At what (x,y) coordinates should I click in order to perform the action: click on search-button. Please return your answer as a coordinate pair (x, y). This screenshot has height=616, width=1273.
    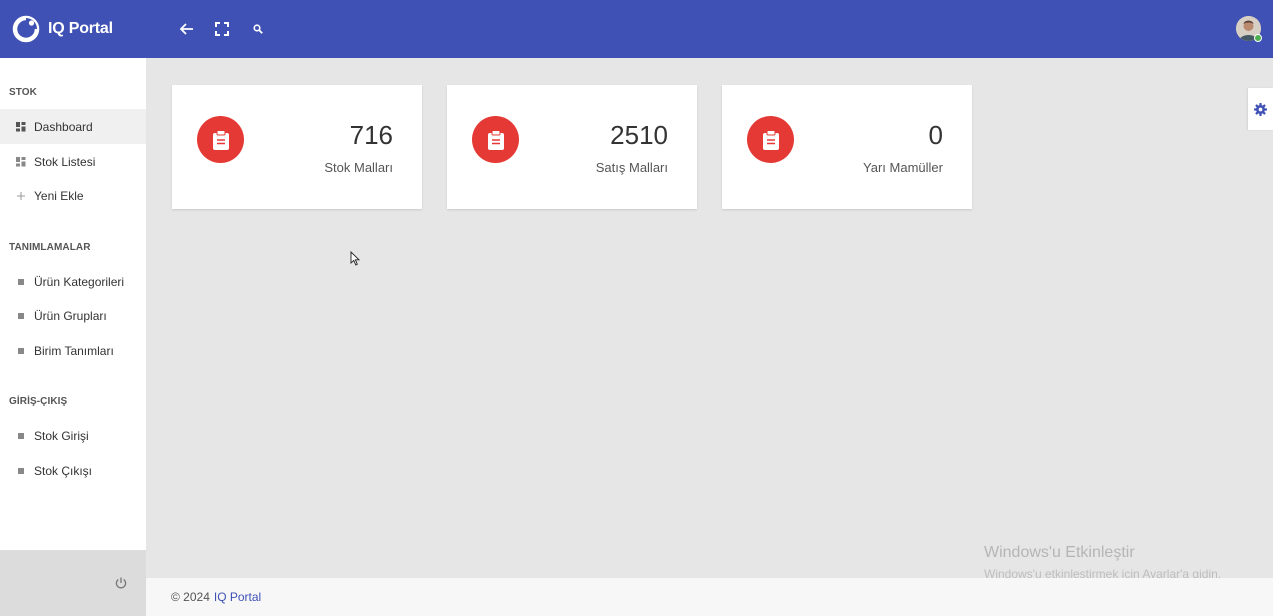
    Looking at the image, I should click on (258, 29).